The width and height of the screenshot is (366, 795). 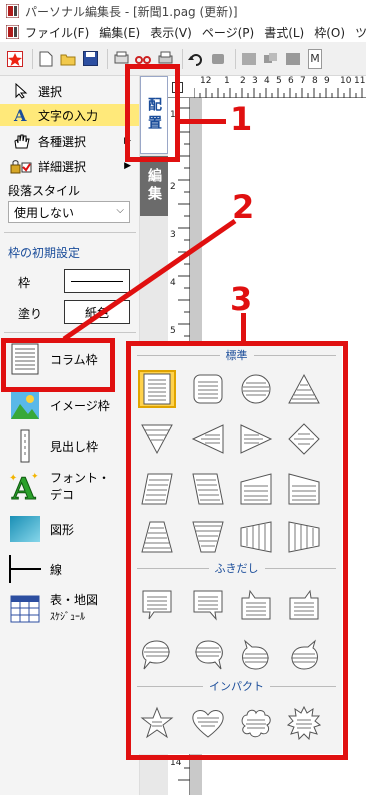 I want to click on tool-font-deco-label-1: フォント・, so click(x=80, y=478).